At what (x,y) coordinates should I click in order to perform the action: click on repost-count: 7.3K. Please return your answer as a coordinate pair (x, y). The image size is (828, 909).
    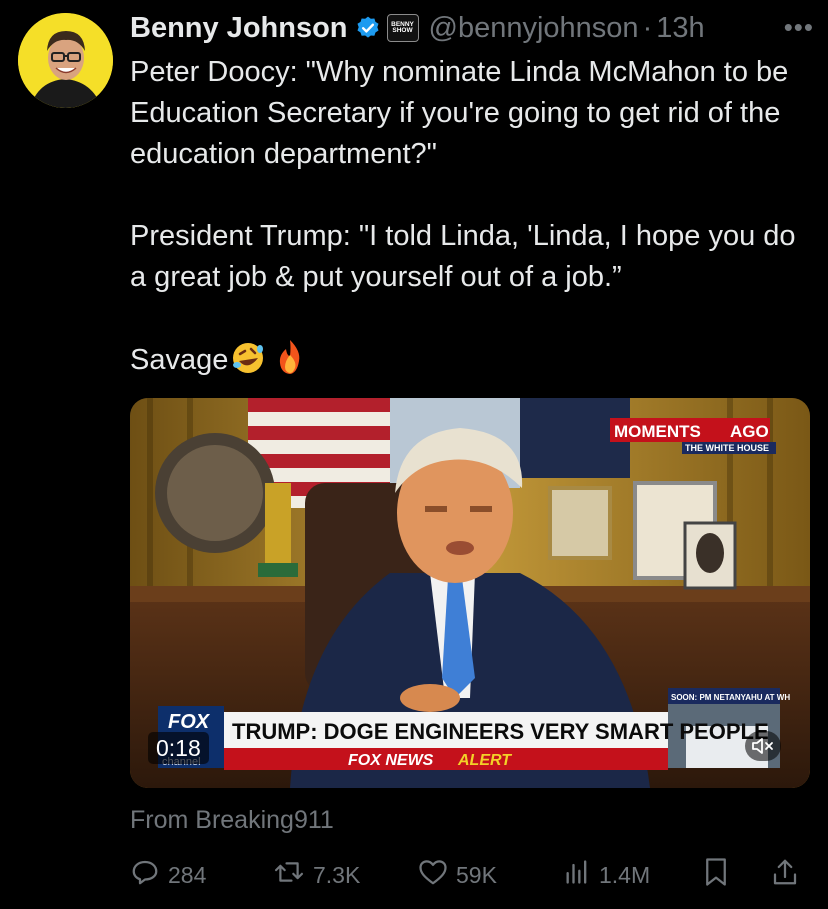
    Looking at the image, I should click on (337, 874).